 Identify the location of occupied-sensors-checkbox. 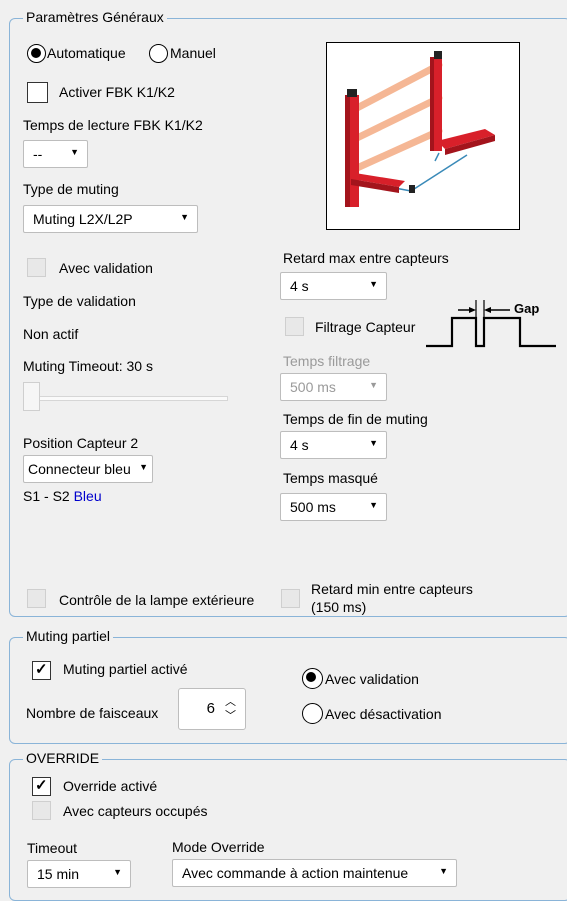
(41, 810).